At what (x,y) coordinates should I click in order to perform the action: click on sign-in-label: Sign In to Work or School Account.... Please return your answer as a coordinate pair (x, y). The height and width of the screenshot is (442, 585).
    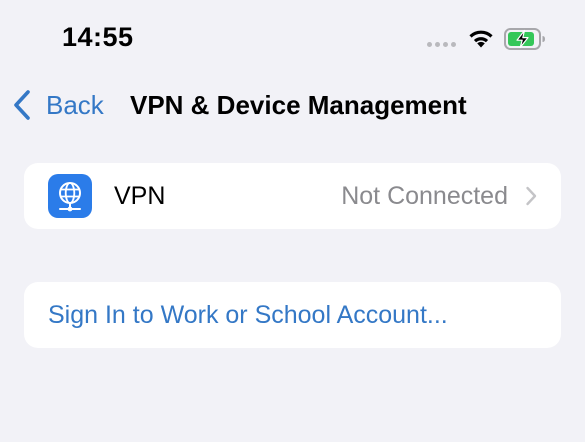
    Looking at the image, I should click on (248, 315).